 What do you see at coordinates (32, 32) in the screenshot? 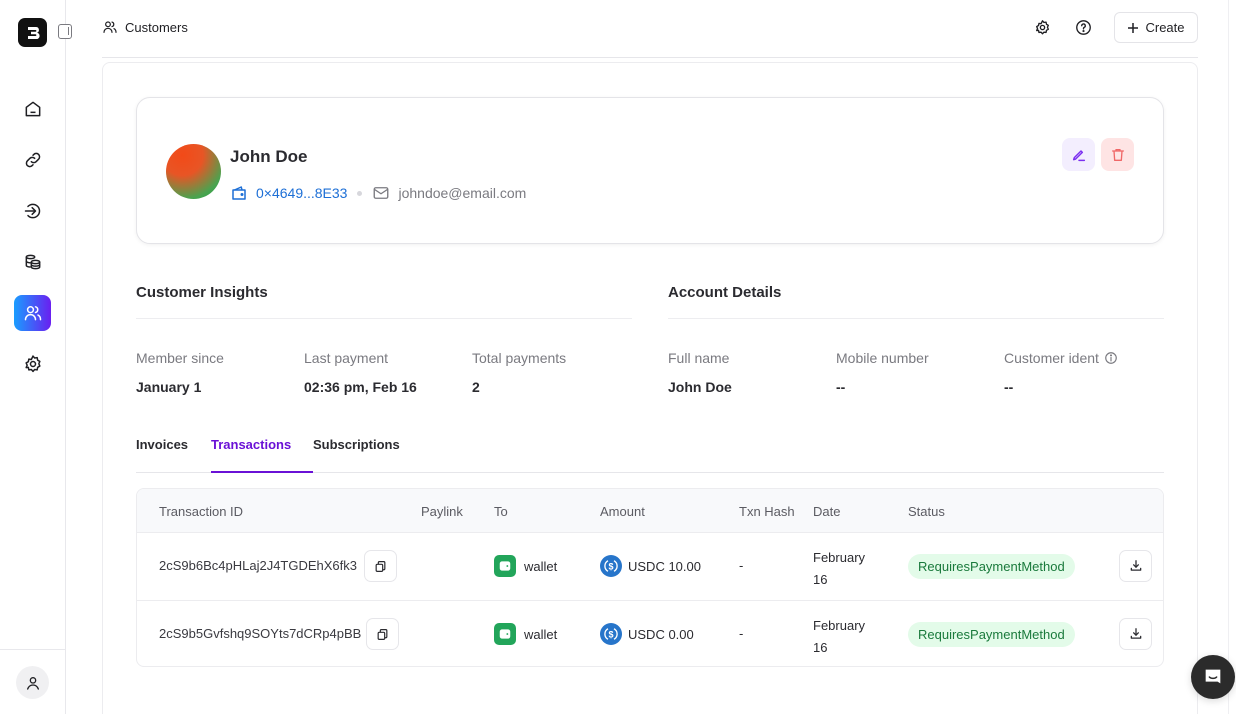
I see `brand-logo-icon` at bounding box center [32, 32].